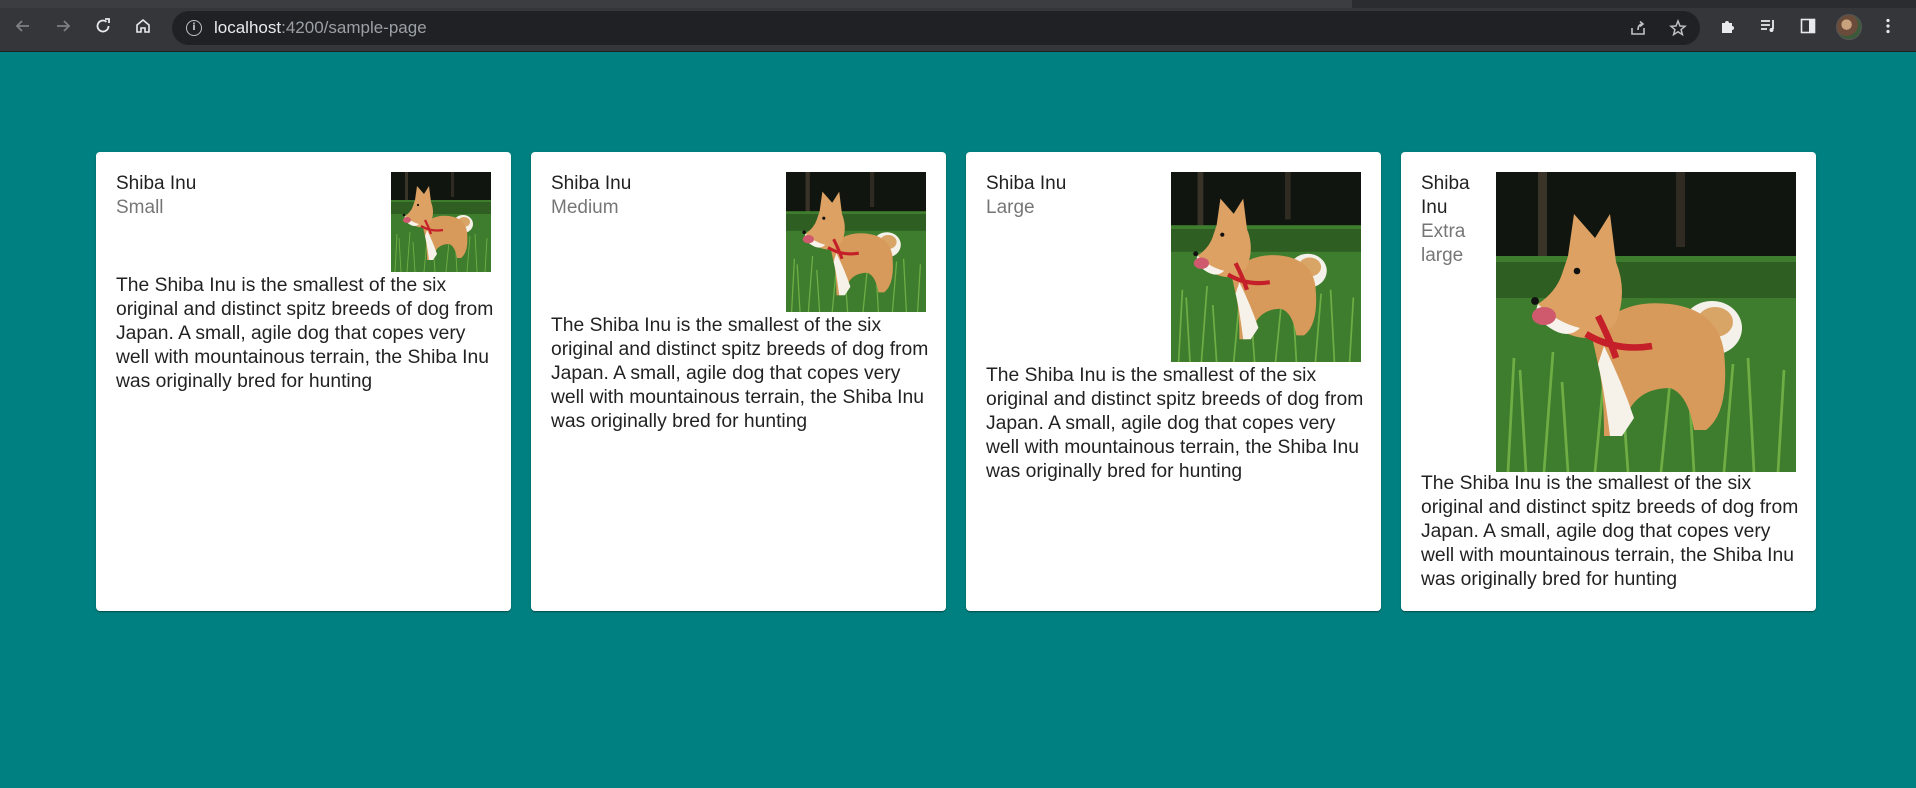 Image resolution: width=1916 pixels, height=788 pixels. What do you see at coordinates (1678, 28) in the screenshot?
I see `star-icon` at bounding box center [1678, 28].